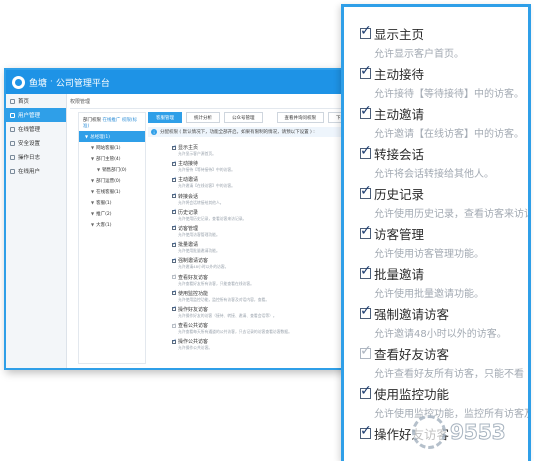 The image size is (534, 461). What do you see at coordinates (24, 102) in the screenshot?
I see `sidebar-item-label: 首页` at bounding box center [24, 102].